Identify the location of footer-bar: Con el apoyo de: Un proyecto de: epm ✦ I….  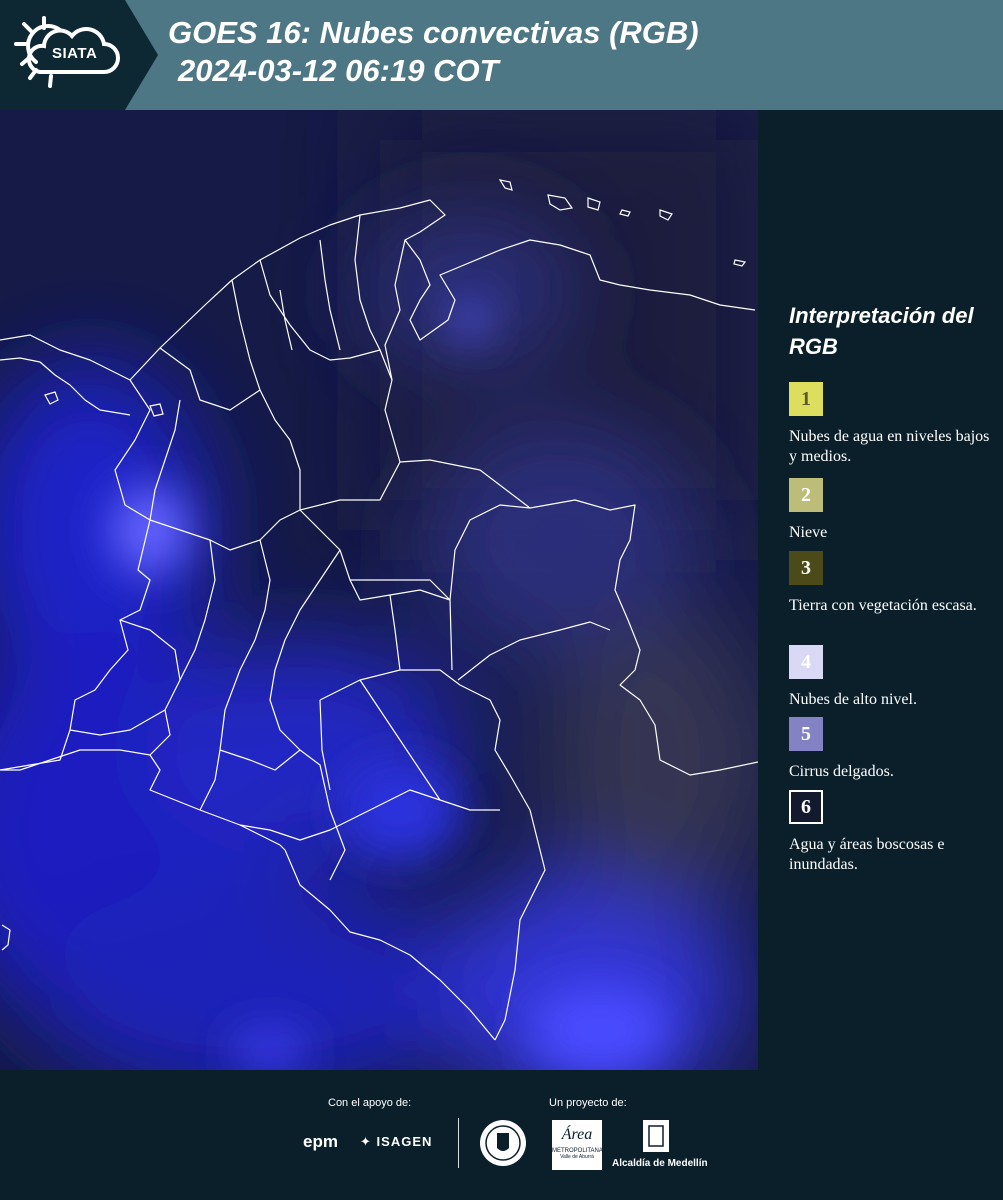
(501, 1135).